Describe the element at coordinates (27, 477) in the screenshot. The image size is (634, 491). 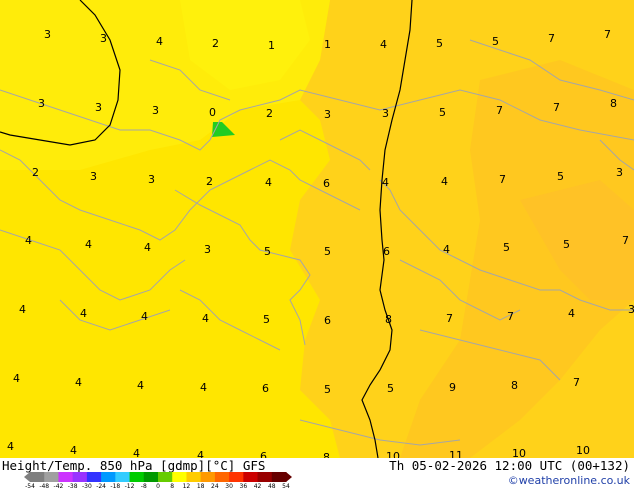
I see `scale-arrow-left` at that location.